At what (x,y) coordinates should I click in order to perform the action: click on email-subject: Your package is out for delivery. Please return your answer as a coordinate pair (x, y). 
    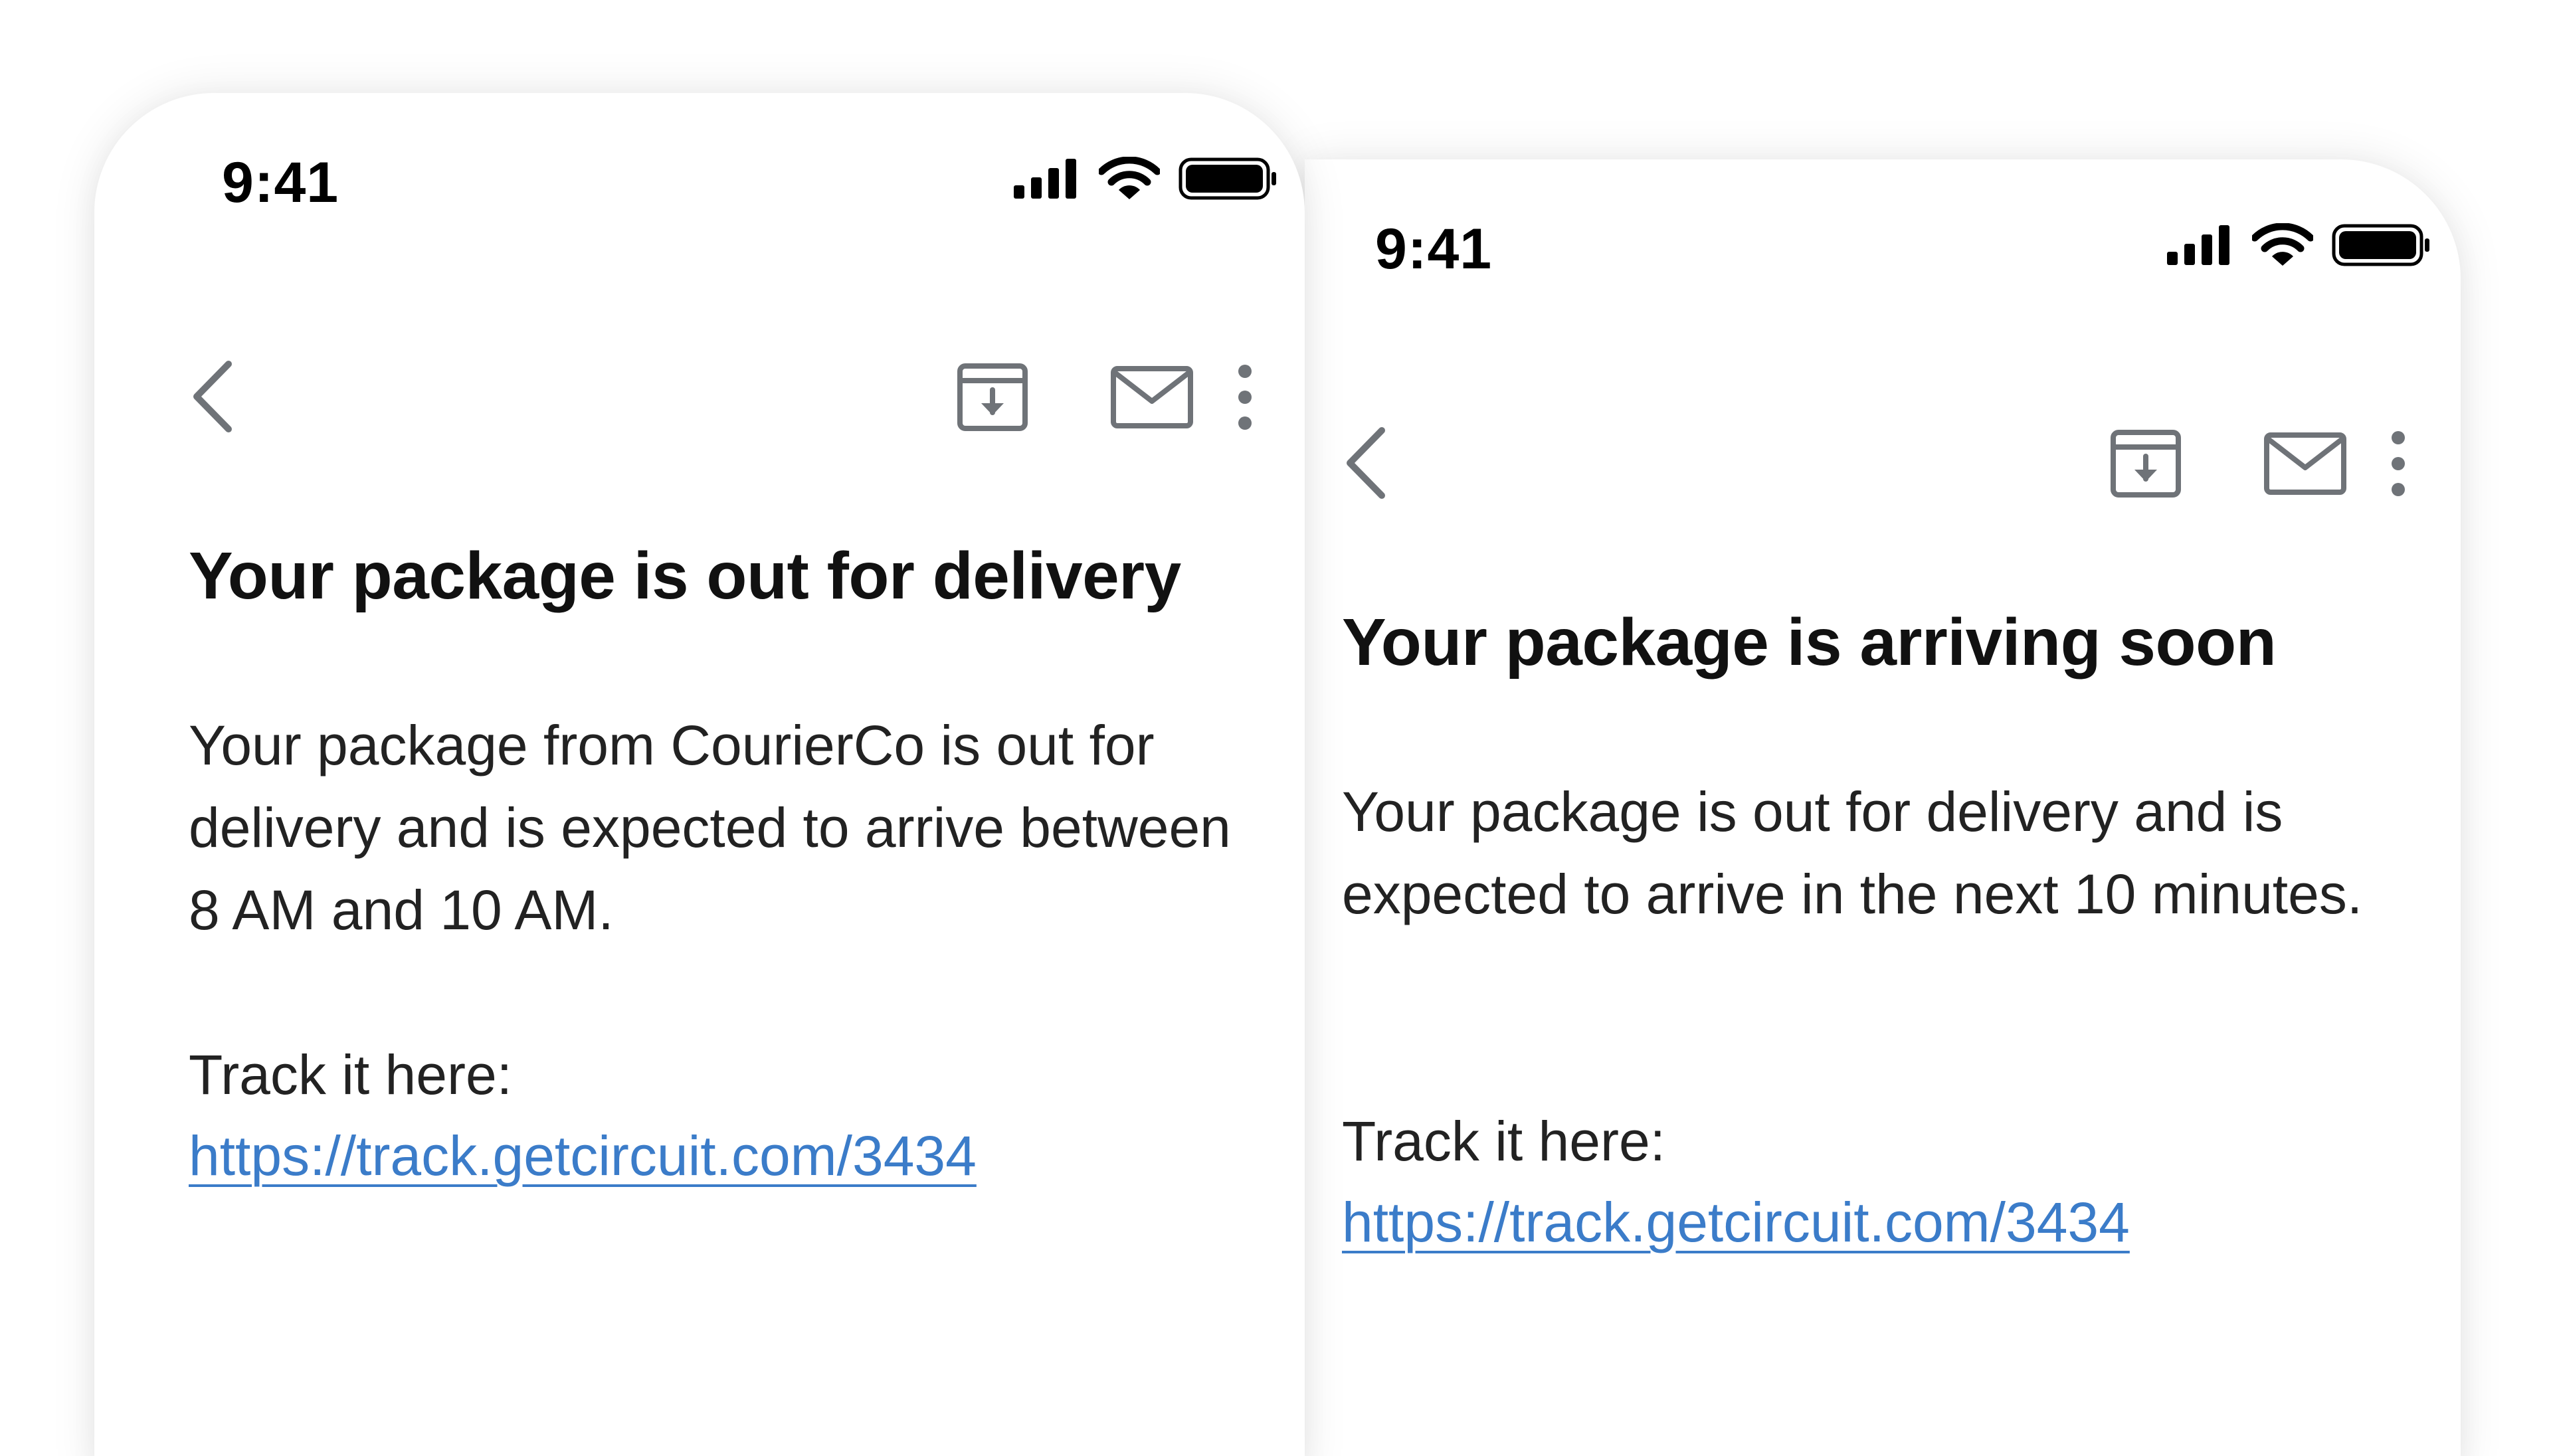
    Looking at the image, I should click on (685, 576).